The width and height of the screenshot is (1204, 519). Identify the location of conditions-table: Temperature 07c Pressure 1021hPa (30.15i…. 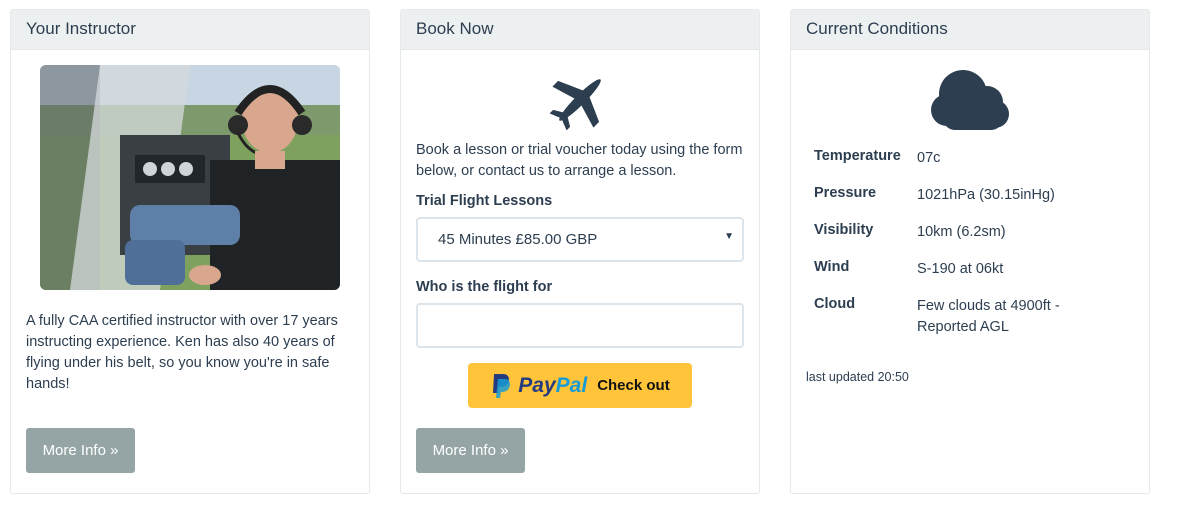
(974, 252).